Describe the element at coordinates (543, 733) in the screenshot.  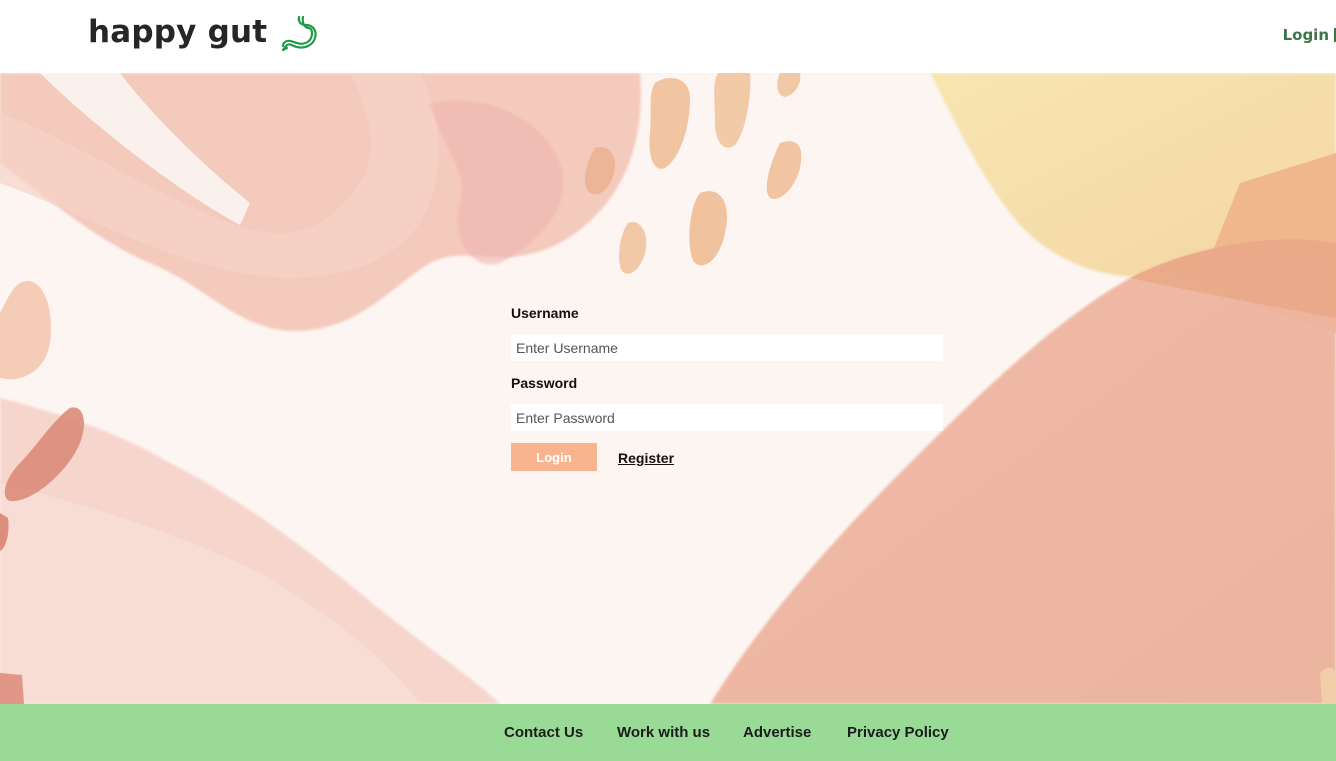
I see `footer-link-contact-us: Contact Us` at that location.